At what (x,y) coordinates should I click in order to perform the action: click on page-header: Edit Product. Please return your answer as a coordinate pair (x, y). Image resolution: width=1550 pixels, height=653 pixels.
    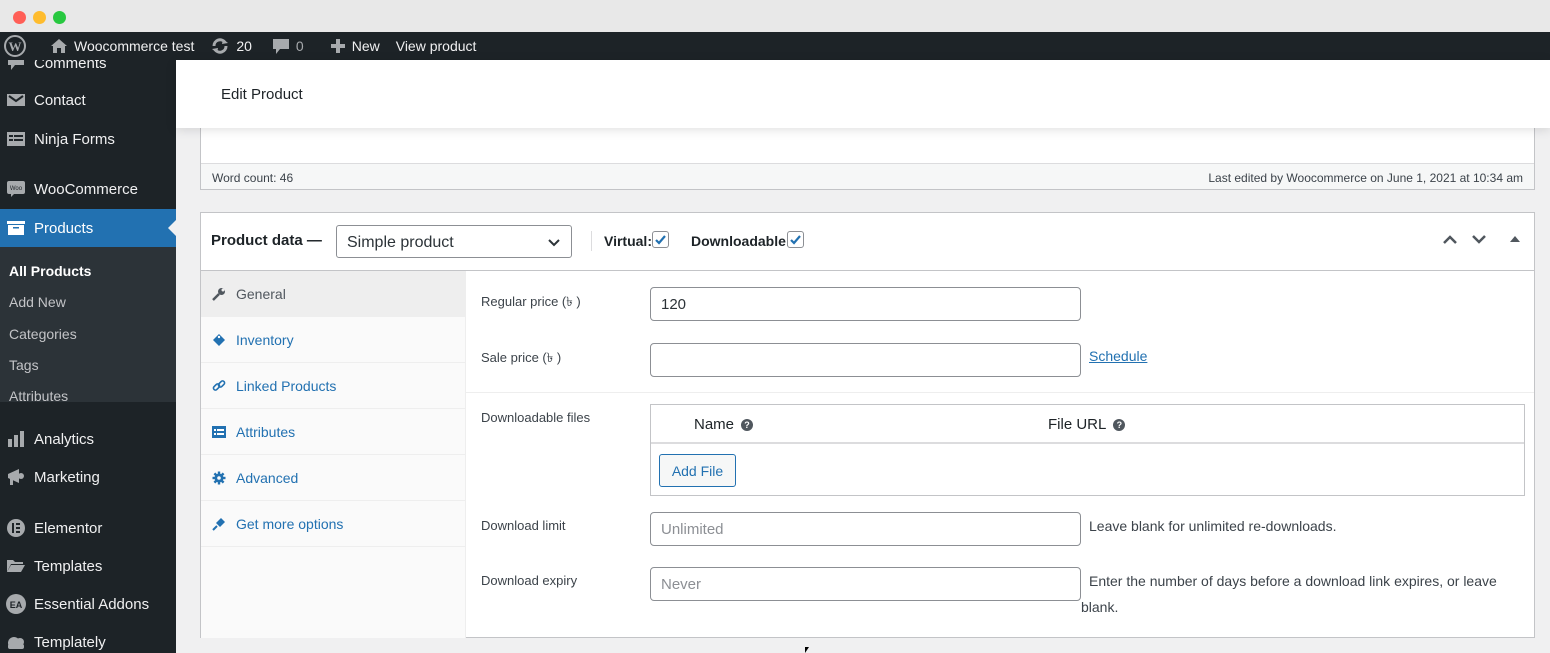
    Looking at the image, I should click on (863, 94).